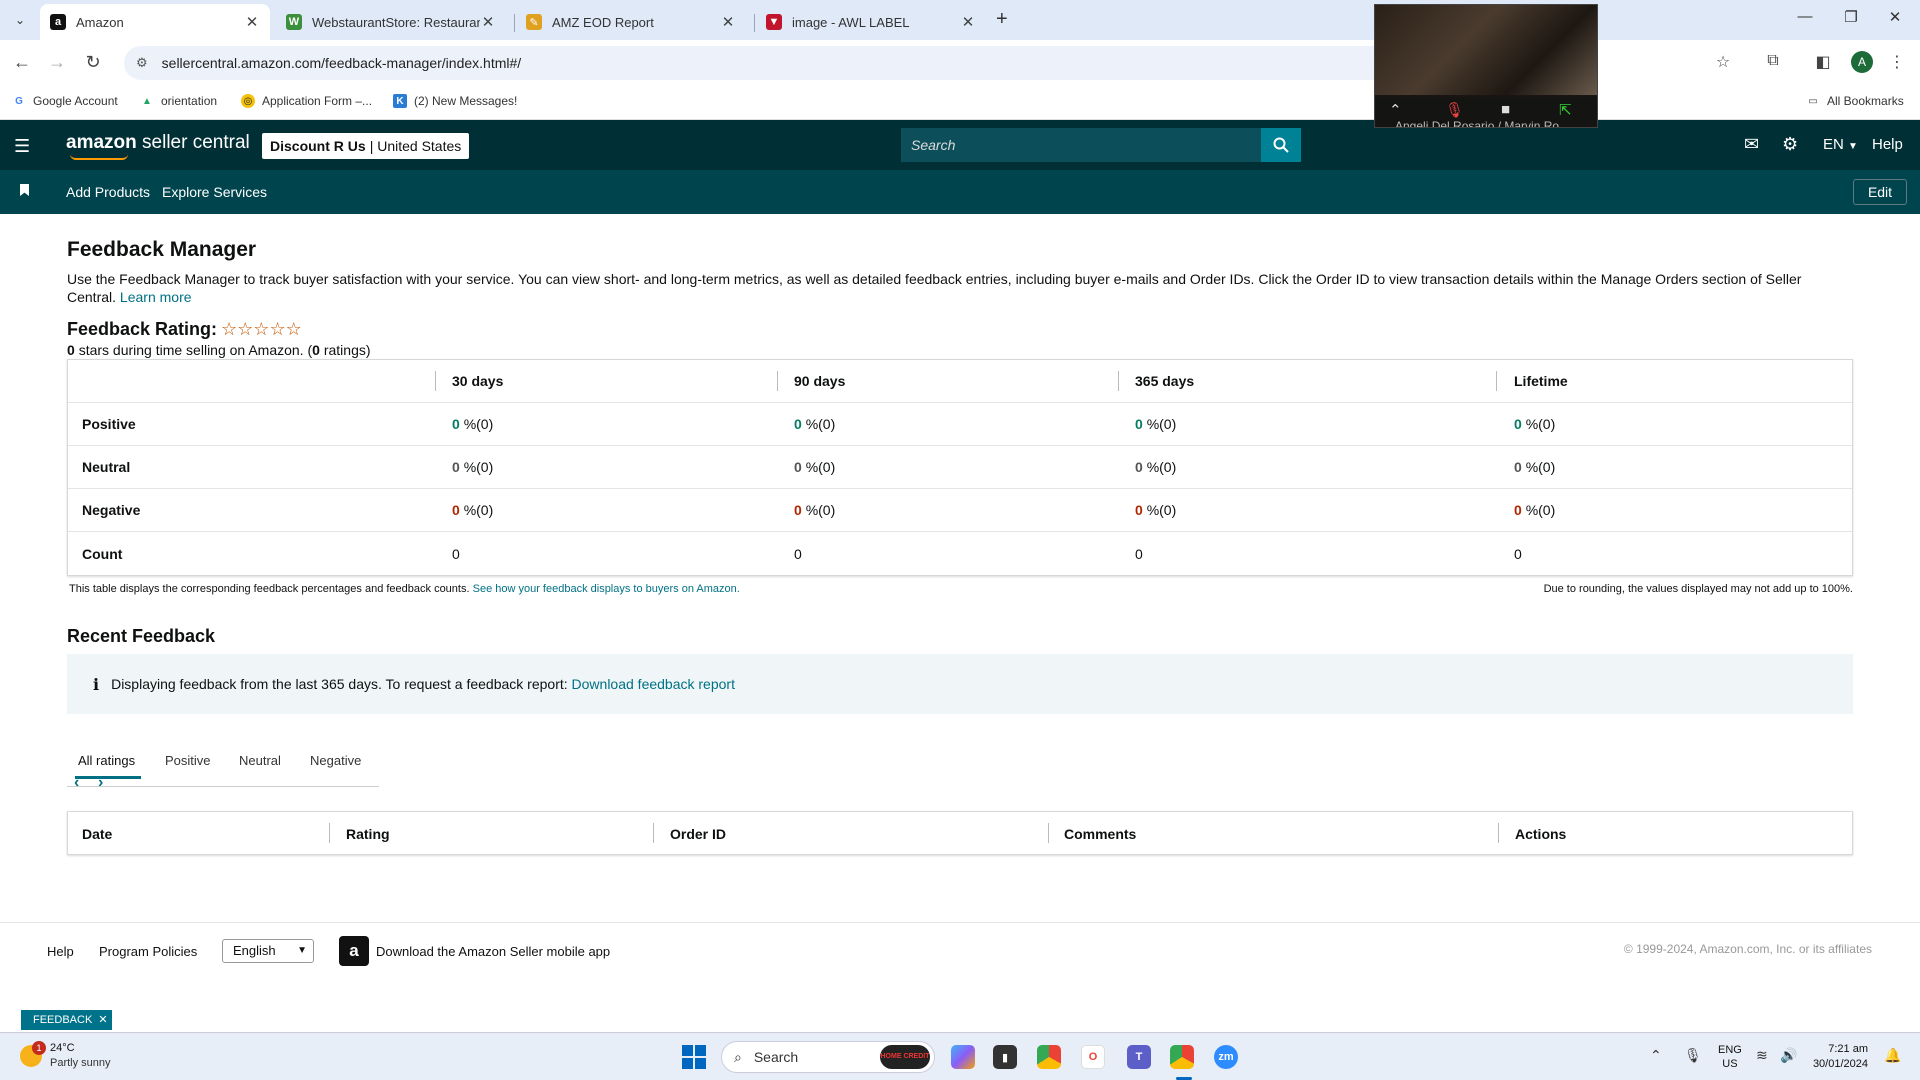 The width and height of the screenshot is (1920, 1080). I want to click on tab-negative: Negative, so click(335, 760).